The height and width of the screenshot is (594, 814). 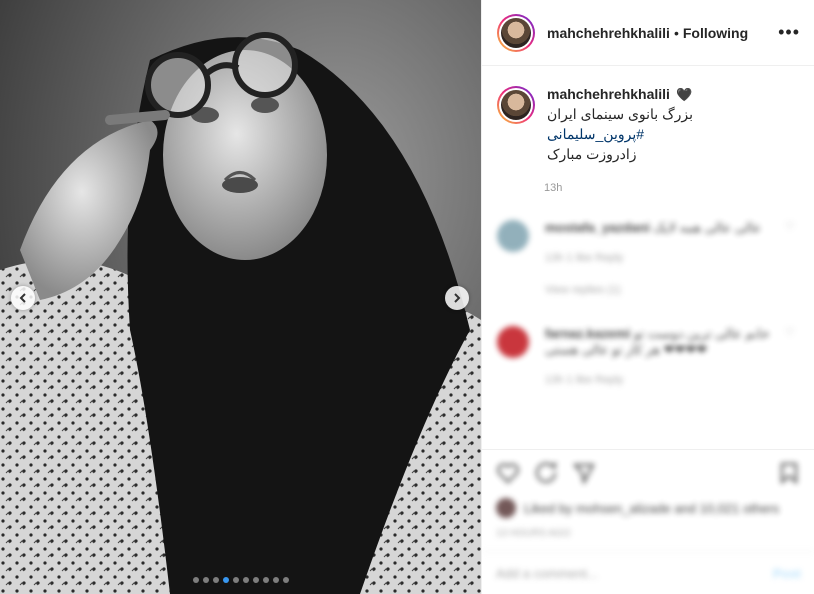 What do you see at coordinates (240, 580) in the screenshot?
I see `carousel-indicator` at bounding box center [240, 580].